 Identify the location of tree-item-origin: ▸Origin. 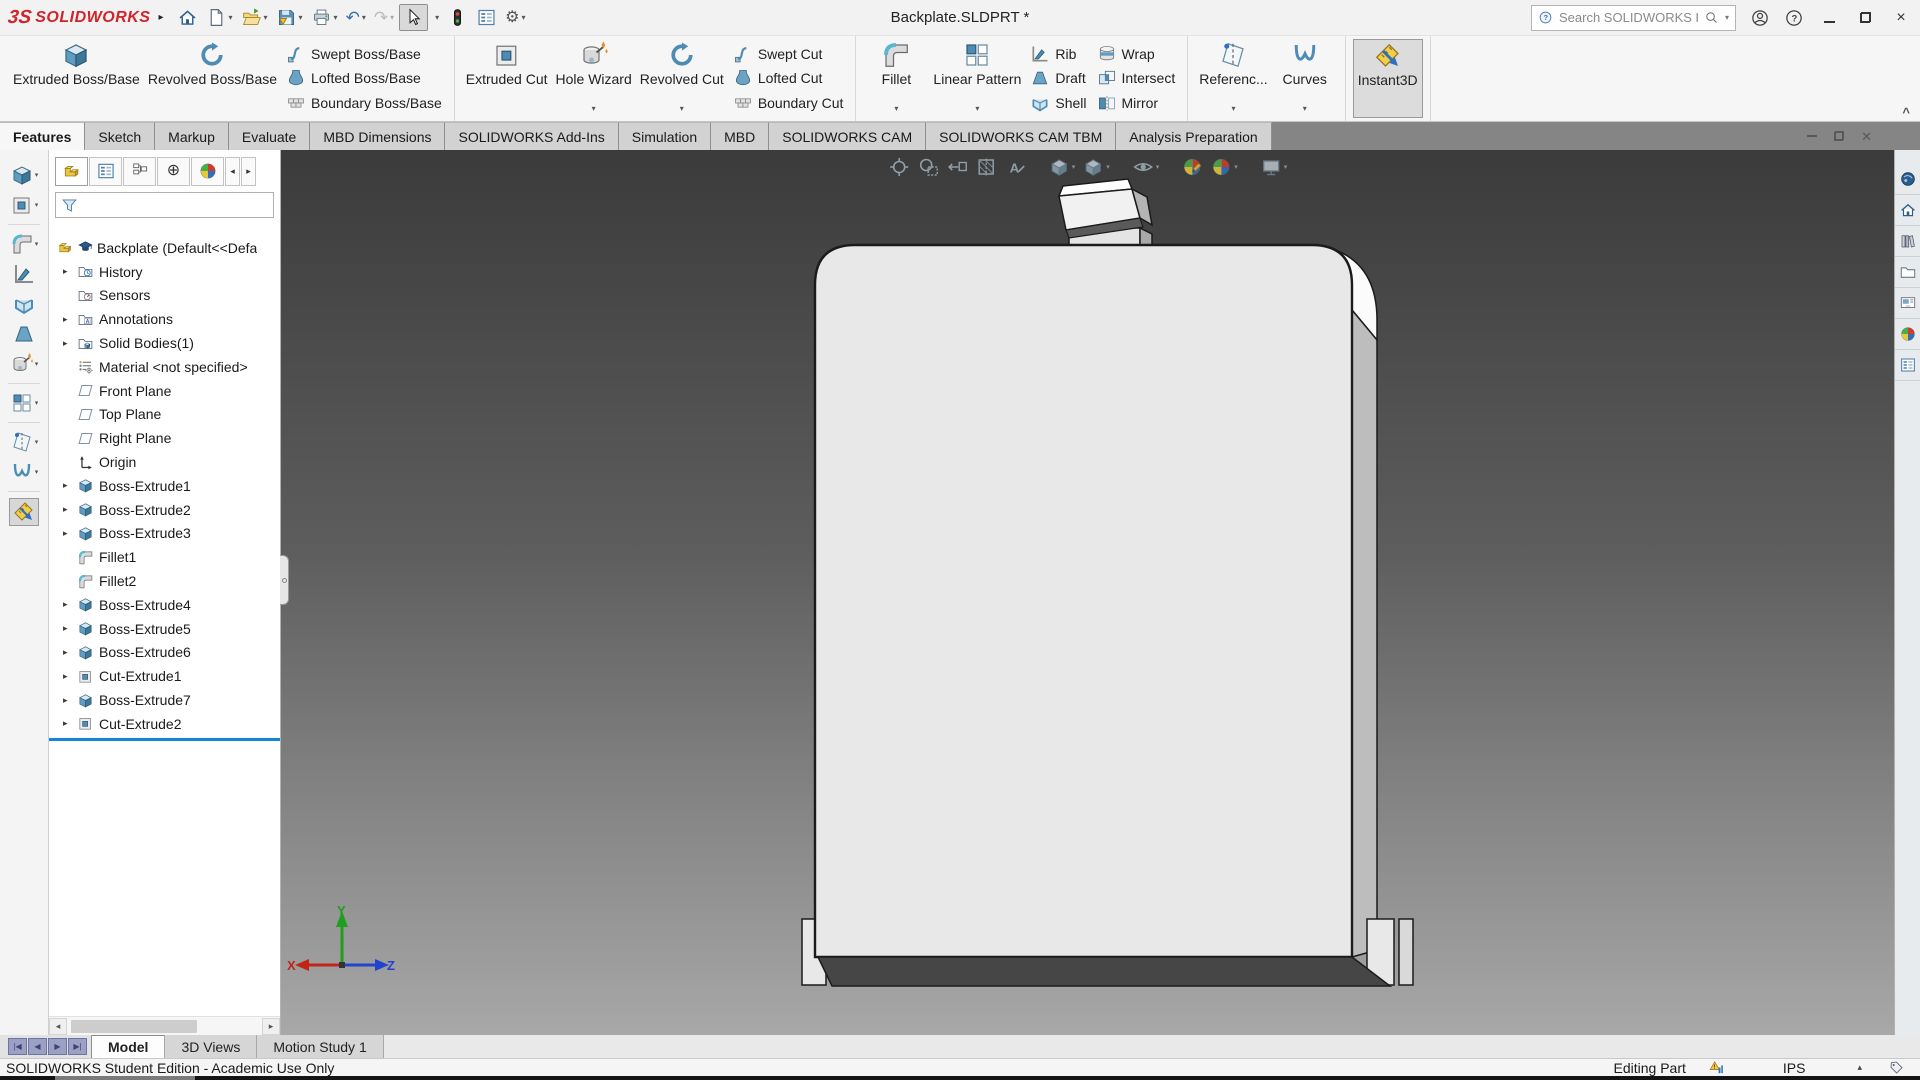
(164, 462).